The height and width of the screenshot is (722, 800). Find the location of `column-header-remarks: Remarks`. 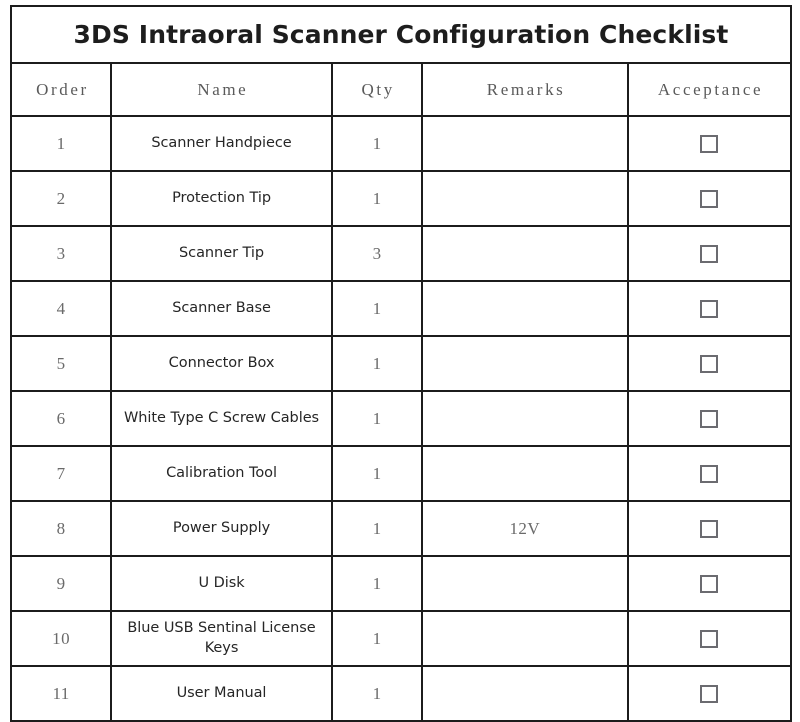

column-header-remarks: Remarks is located at coordinates (525, 89).